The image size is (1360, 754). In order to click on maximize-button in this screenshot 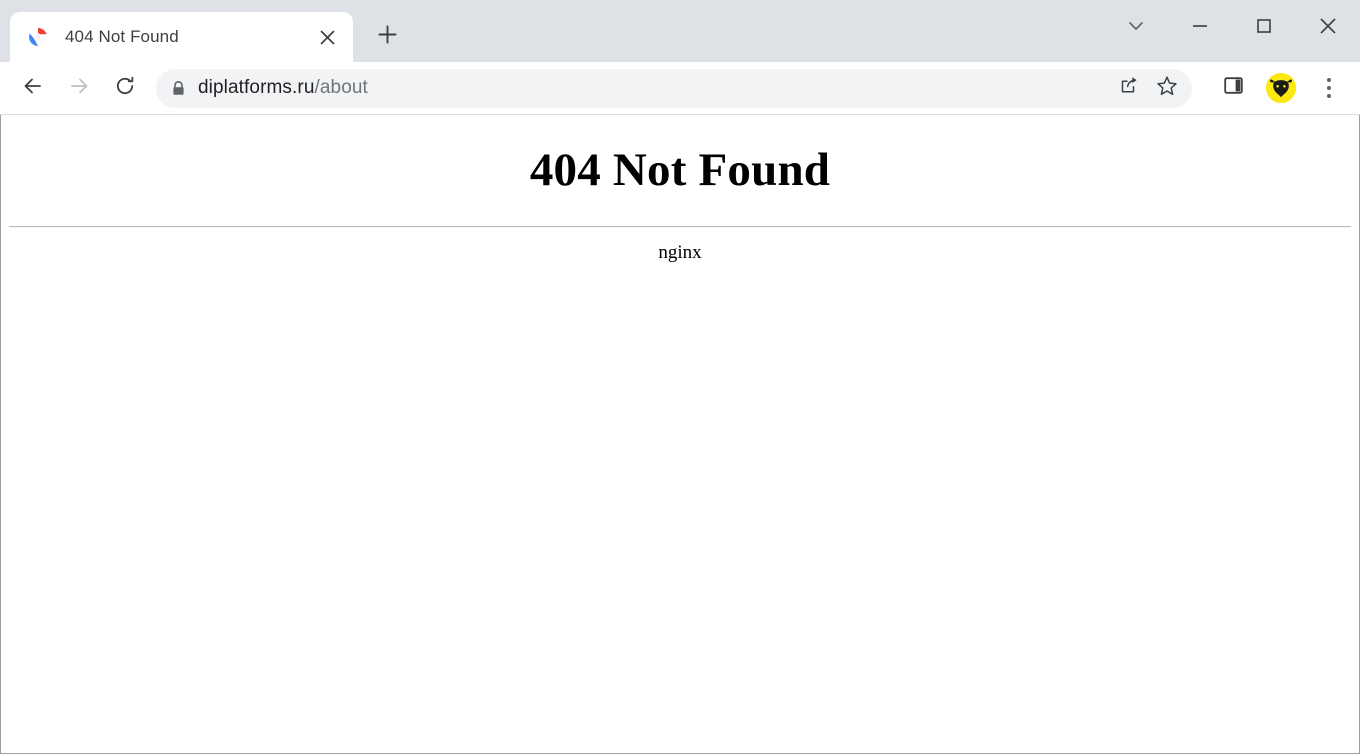, I will do `click(1264, 28)`.